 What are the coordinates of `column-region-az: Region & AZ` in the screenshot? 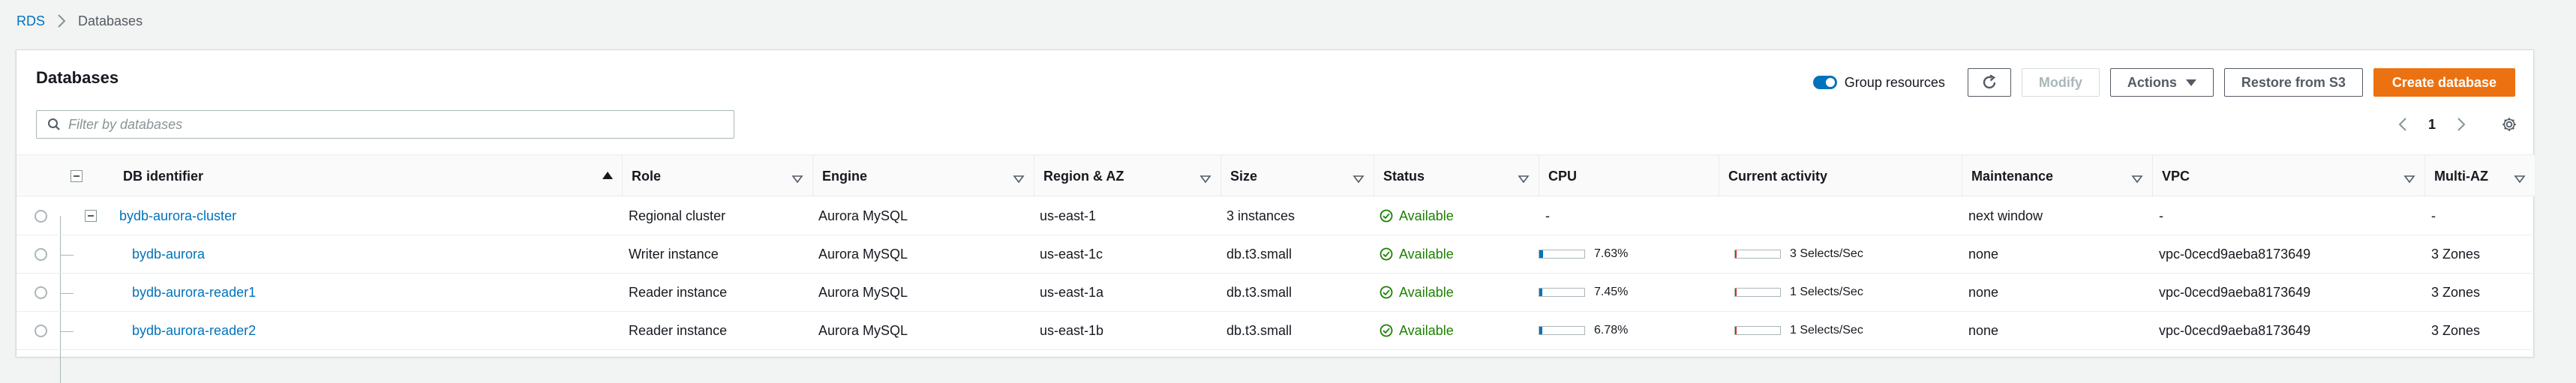 It's located at (1127, 176).